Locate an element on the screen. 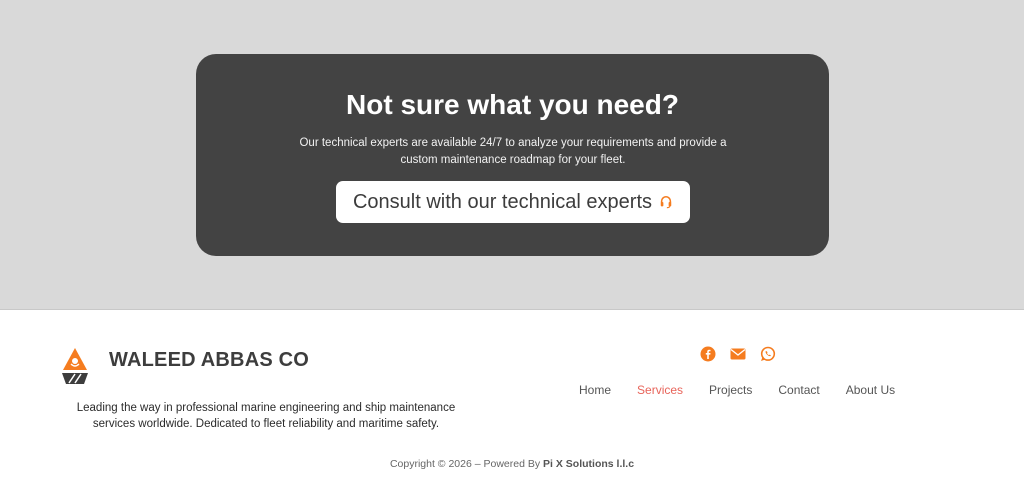  nav-home: Home is located at coordinates (595, 390).